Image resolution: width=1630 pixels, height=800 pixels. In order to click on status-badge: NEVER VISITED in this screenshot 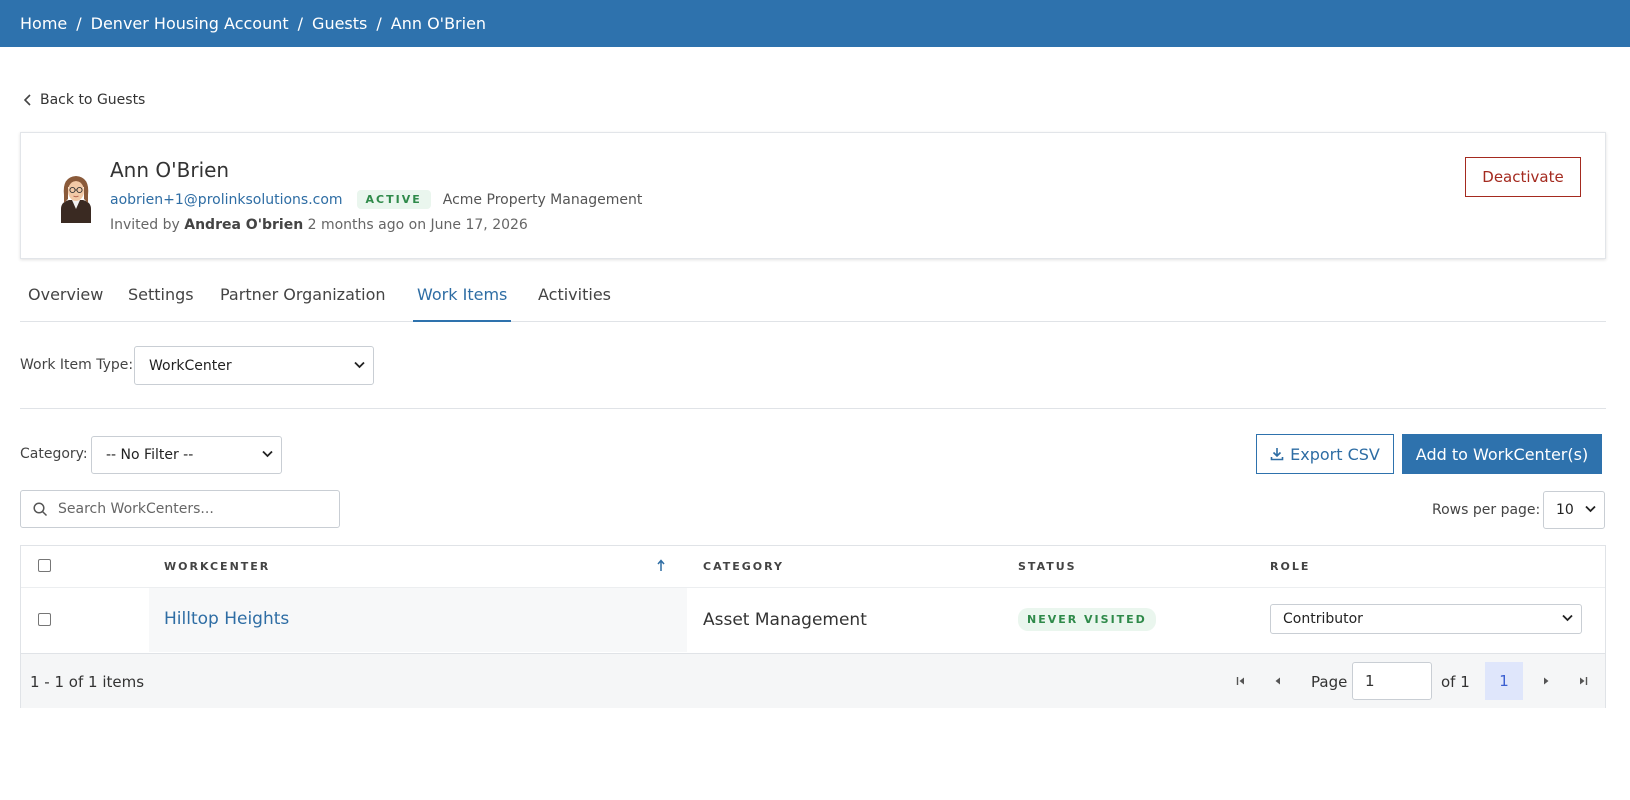, I will do `click(1087, 619)`.